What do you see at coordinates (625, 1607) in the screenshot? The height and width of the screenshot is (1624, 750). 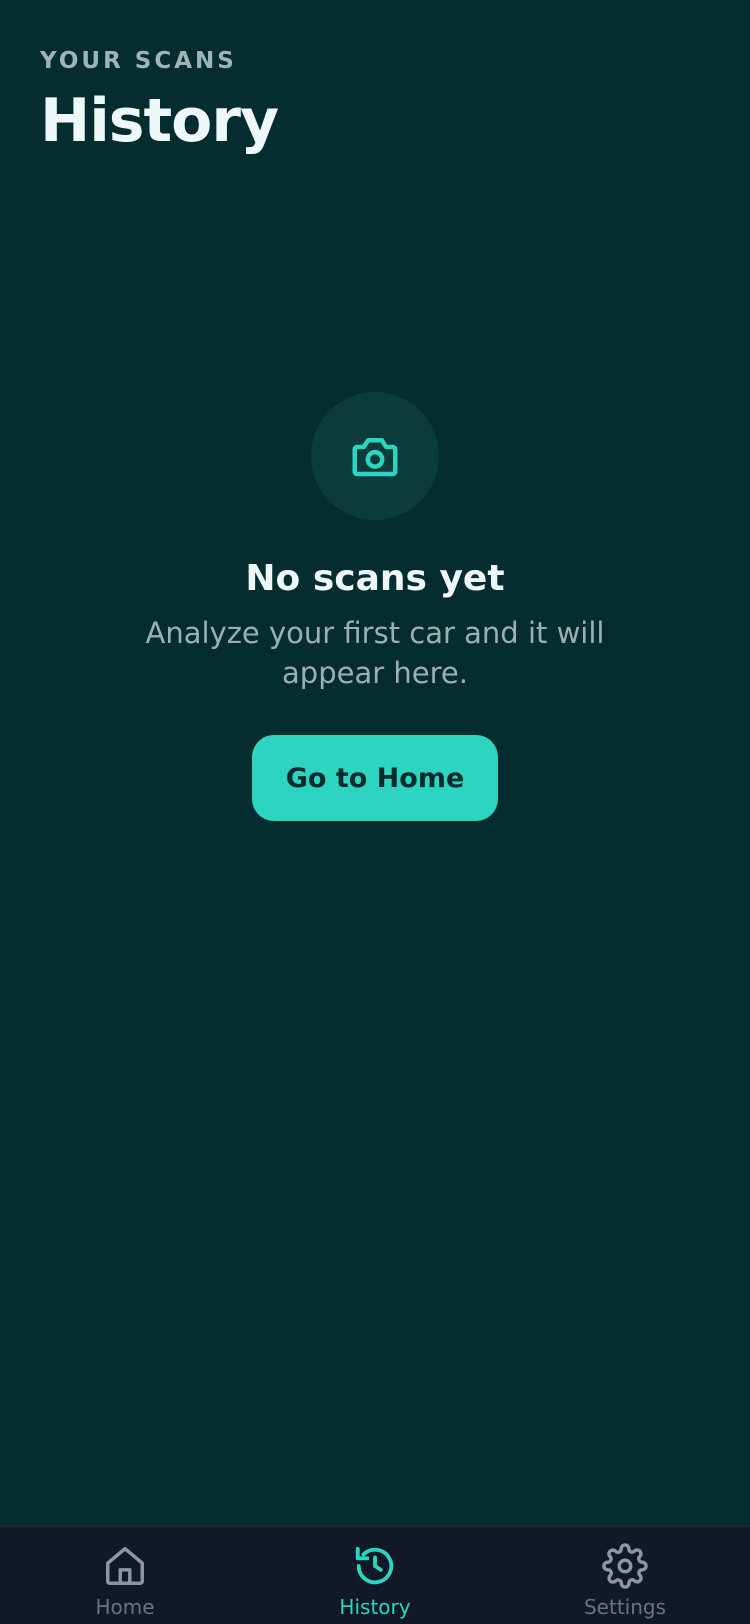 I see `tab-settings-label: Settings` at bounding box center [625, 1607].